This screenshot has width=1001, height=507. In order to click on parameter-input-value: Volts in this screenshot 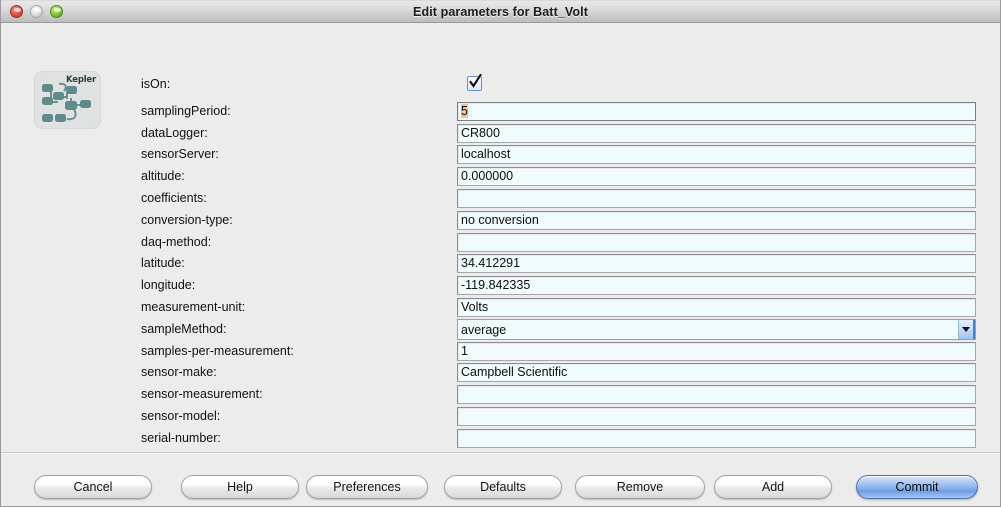, I will do `click(475, 307)`.